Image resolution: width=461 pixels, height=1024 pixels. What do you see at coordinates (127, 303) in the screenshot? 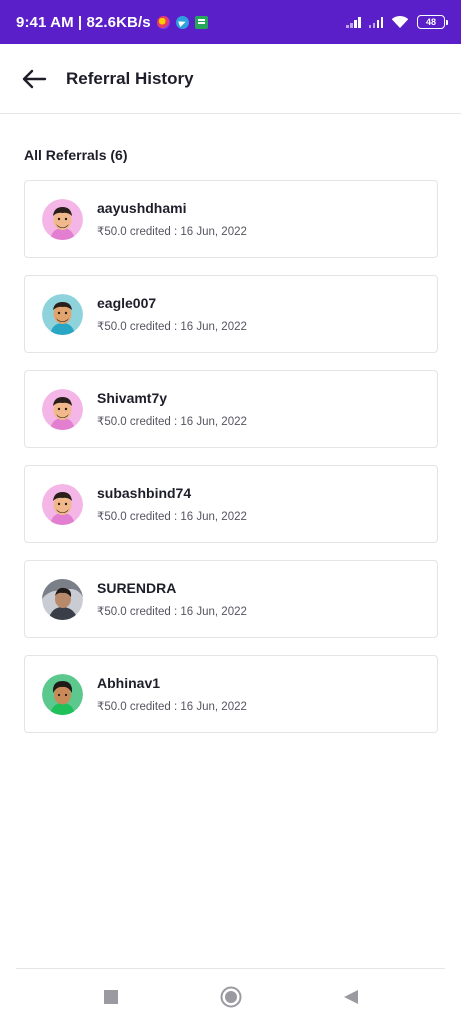
I see `referral-username: eagle007` at bounding box center [127, 303].